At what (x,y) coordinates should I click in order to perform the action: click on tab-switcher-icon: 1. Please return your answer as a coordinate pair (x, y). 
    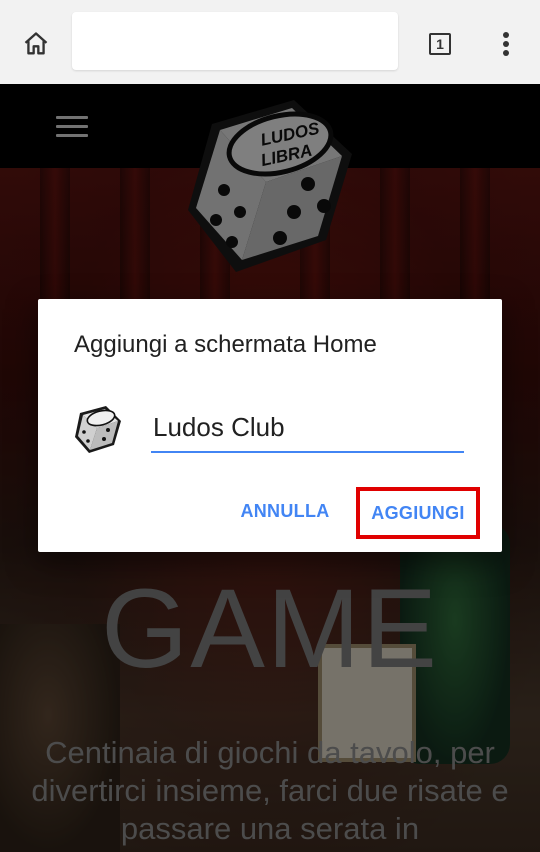
    Looking at the image, I should click on (440, 44).